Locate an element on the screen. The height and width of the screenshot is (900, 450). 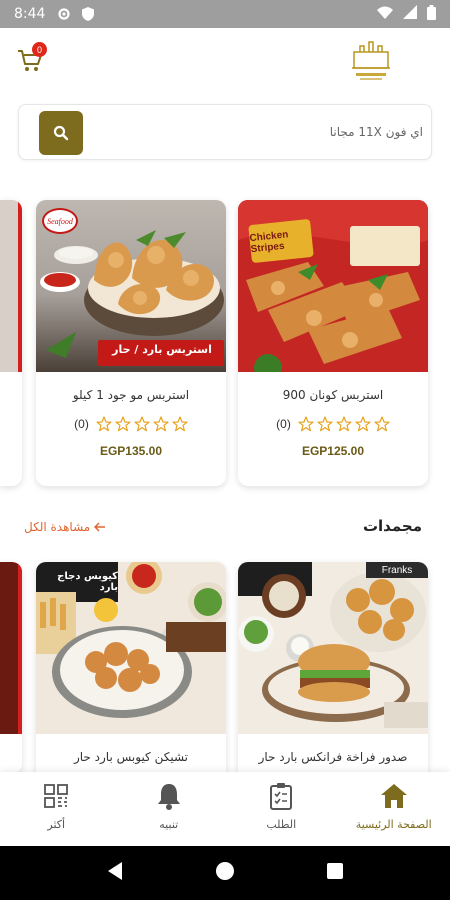
back-icon is located at coordinates (114, 871).